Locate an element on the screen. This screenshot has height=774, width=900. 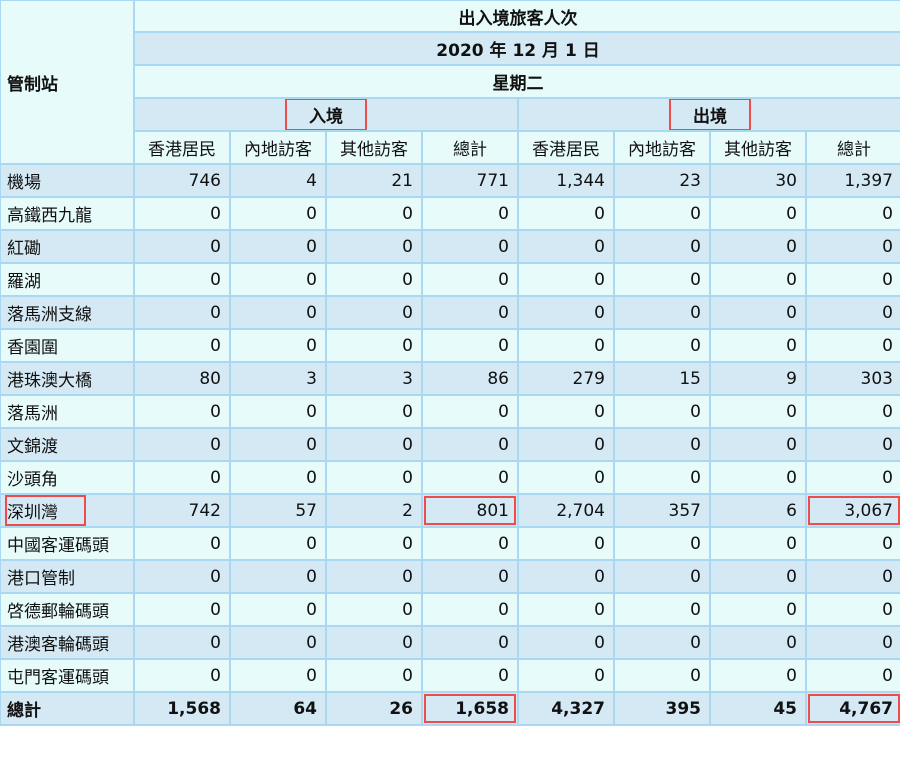
station-name-cell: 沙頭角 is located at coordinates (67, 477).